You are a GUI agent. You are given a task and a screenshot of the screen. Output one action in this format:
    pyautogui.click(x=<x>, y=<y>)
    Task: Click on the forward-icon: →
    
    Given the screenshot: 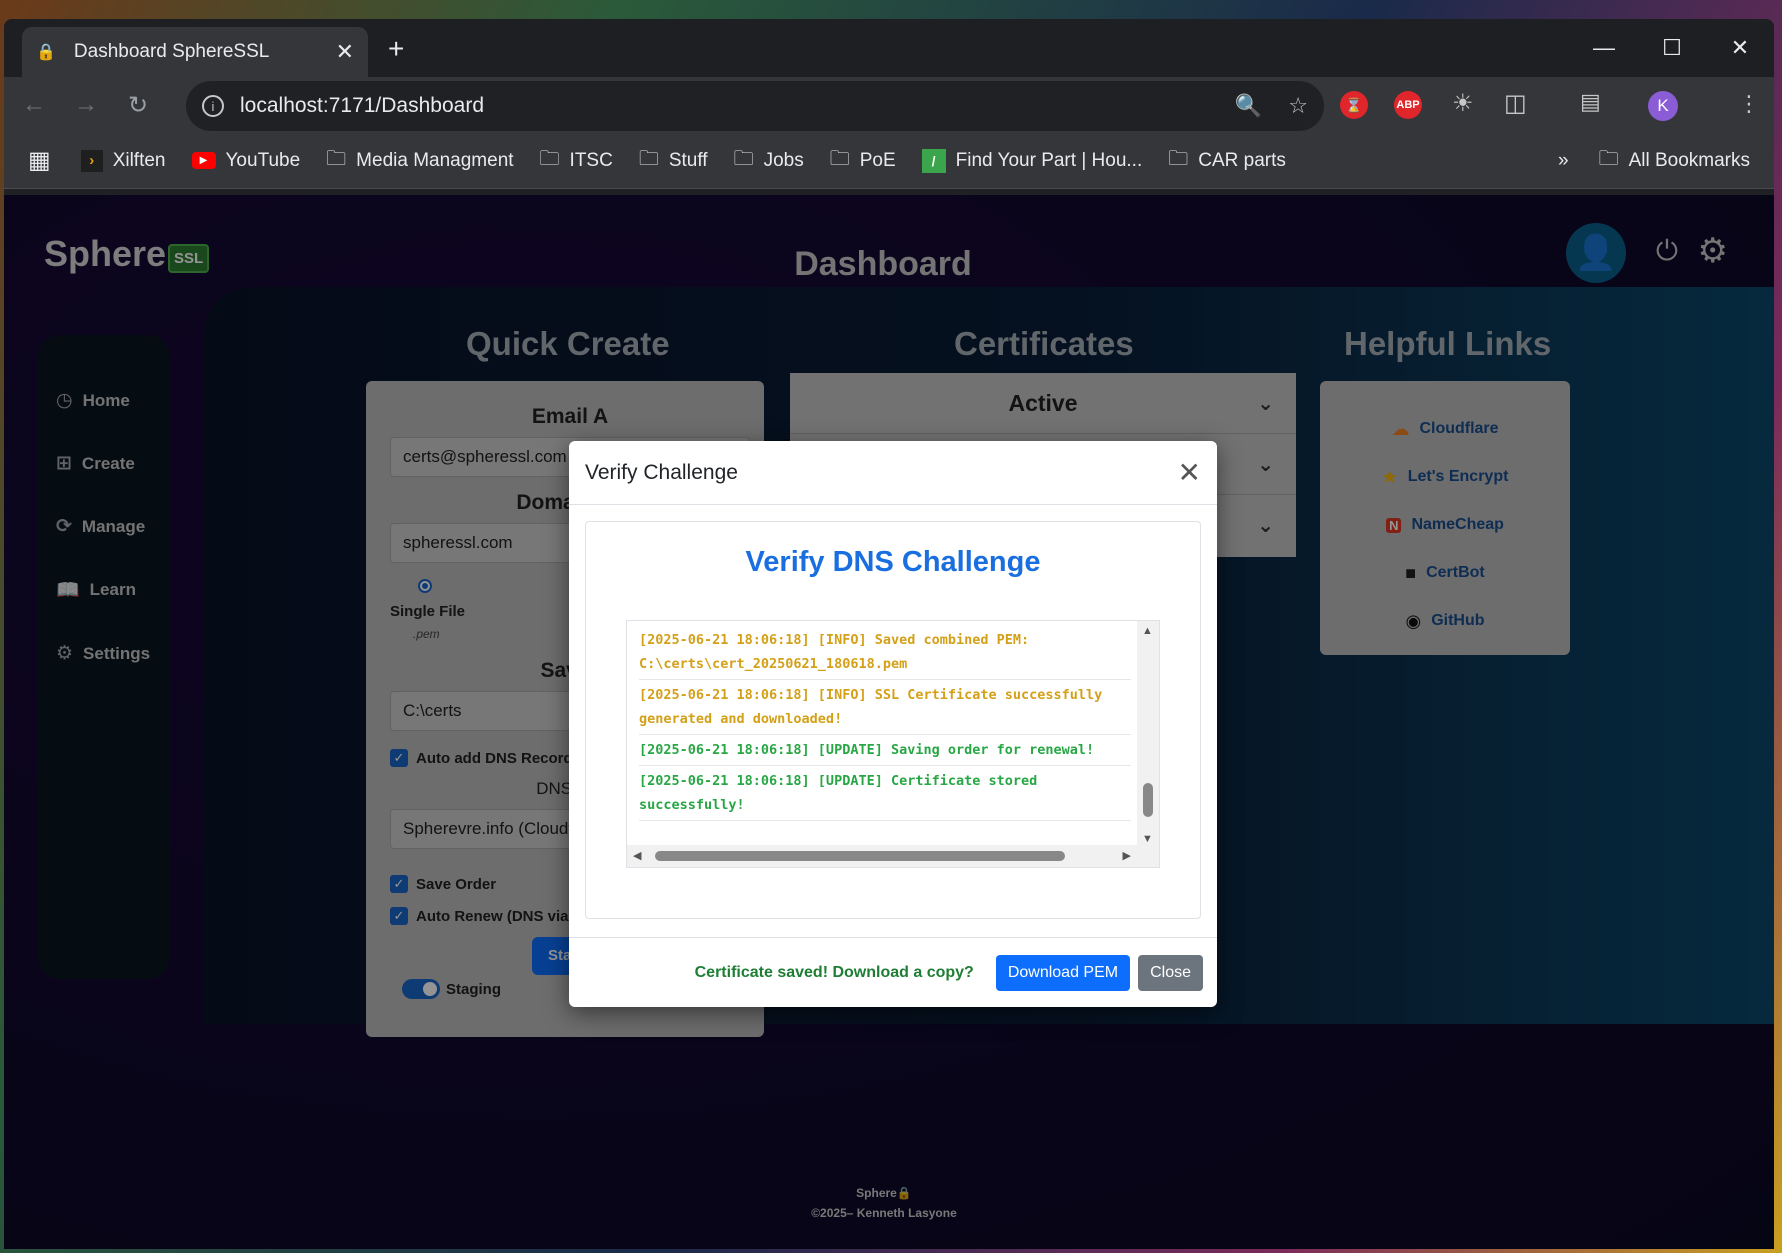 What is the action you would take?
    pyautogui.click(x=86, y=105)
    